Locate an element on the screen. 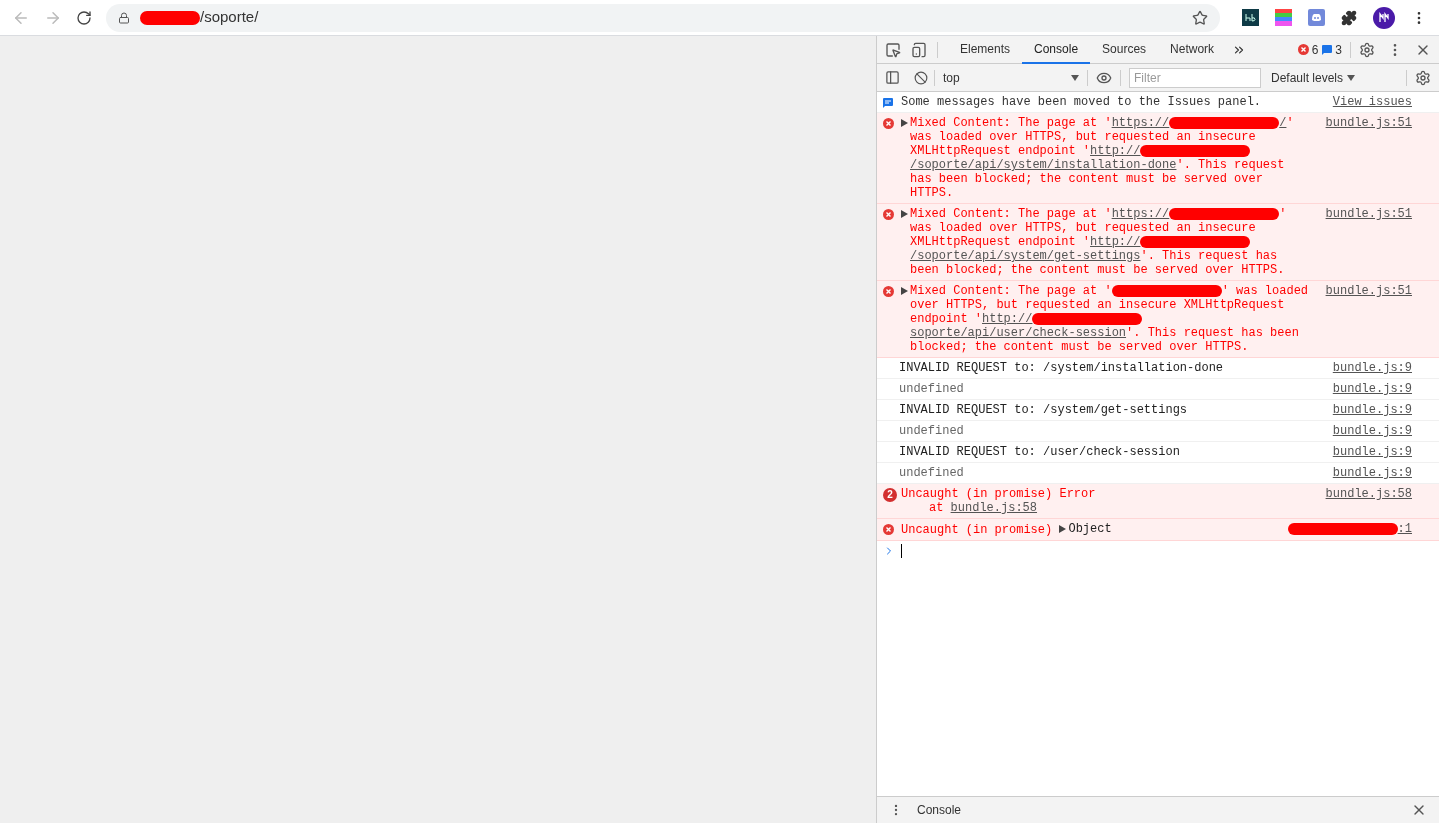 This screenshot has height=823, width=1439. panel-tab: Network is located at coordinates (1192, 49).